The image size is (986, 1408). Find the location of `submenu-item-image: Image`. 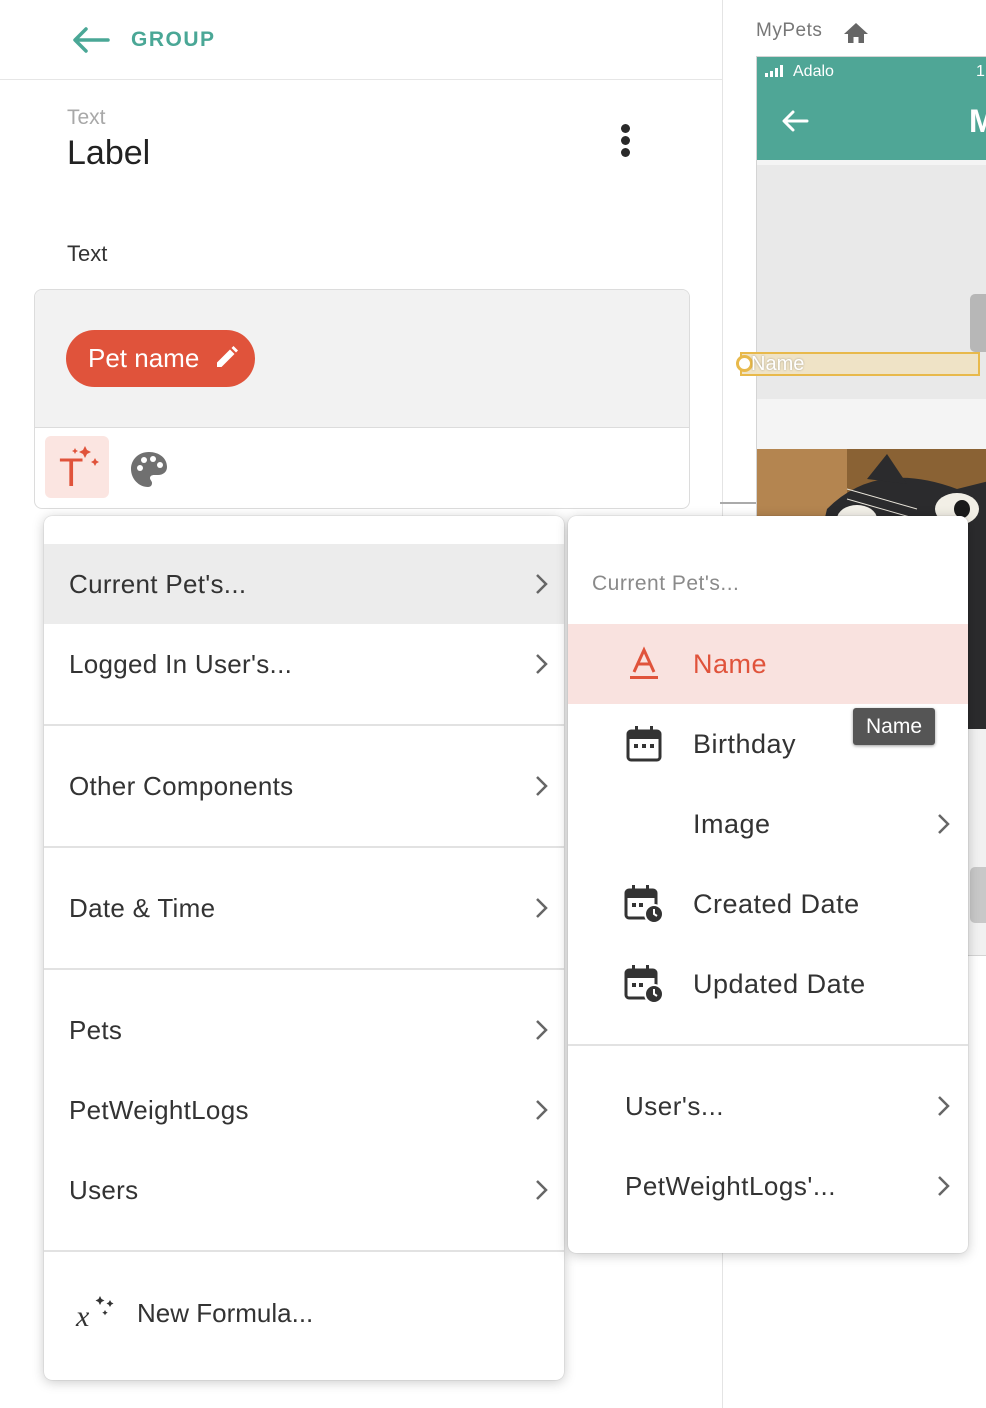

submenu-item-image: Image is located at coordinates (768, 824).